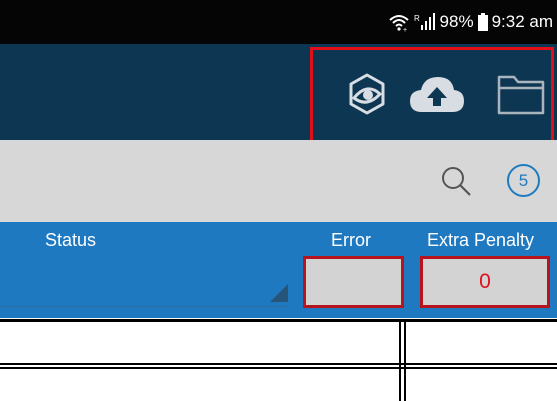  What do you see at coordinates (482, 22) in the screenshot?
I see `battery-icon` at bounding box center [482, 22].